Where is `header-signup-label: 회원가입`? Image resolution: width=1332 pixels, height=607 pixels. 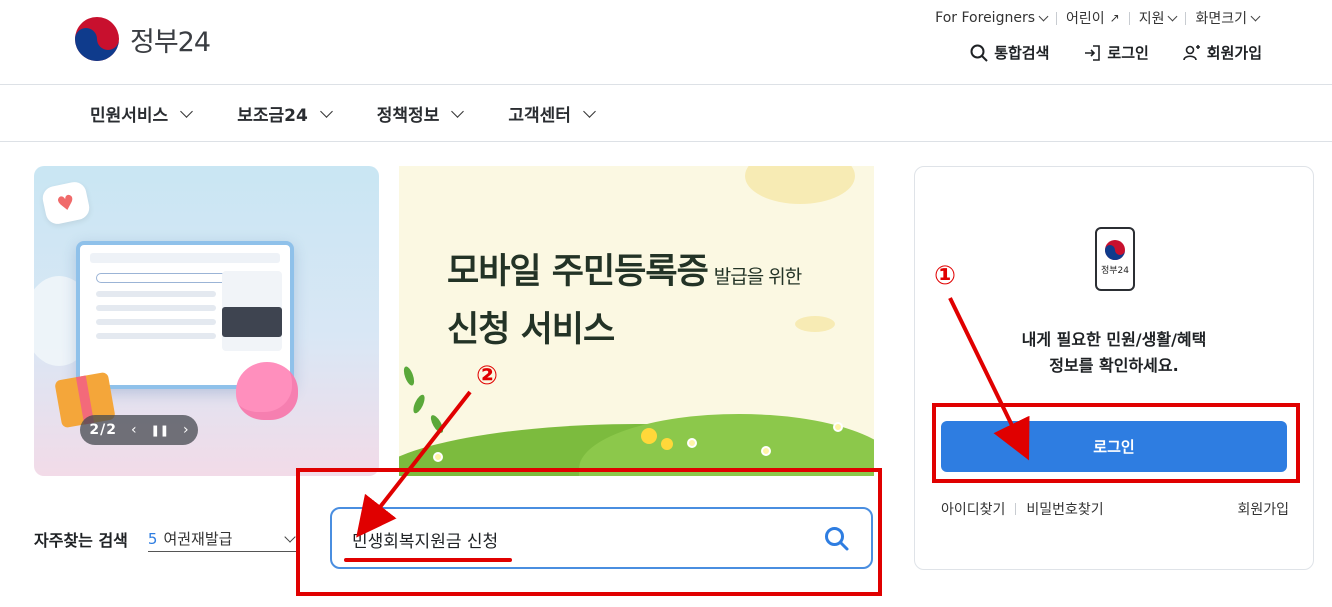
header-signup-label: 회원가입 is located at coordinates (1234, 53).